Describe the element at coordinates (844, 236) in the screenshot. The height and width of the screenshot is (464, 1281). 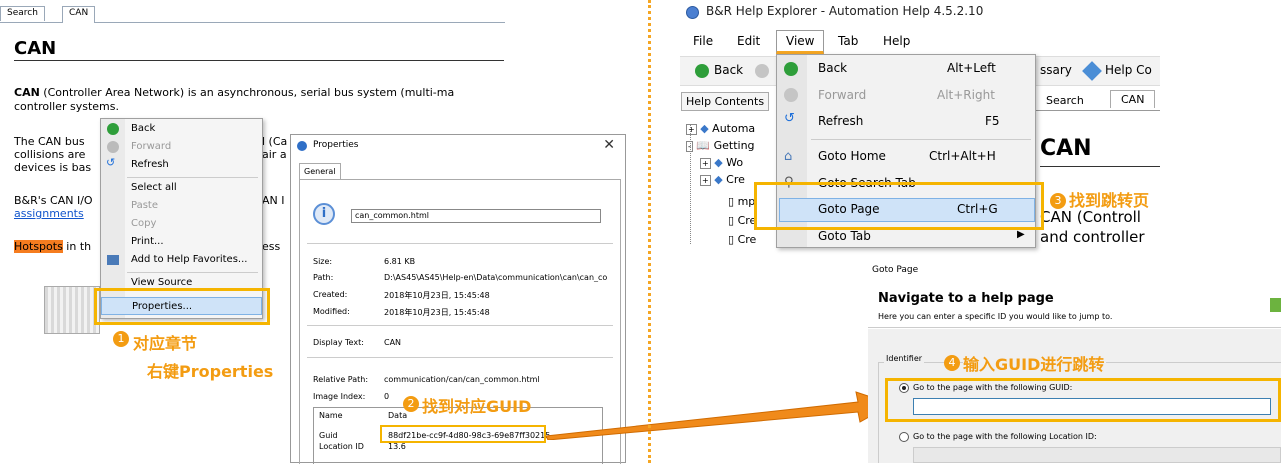
I see `view-goto-tab: Goto Tab` at that location.